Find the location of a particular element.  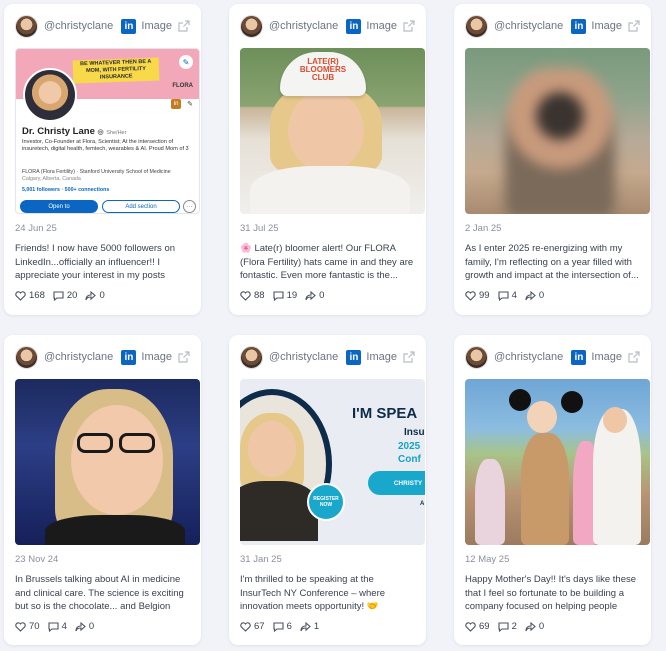

comments-count: 20 is located at coordinates (72, 295).